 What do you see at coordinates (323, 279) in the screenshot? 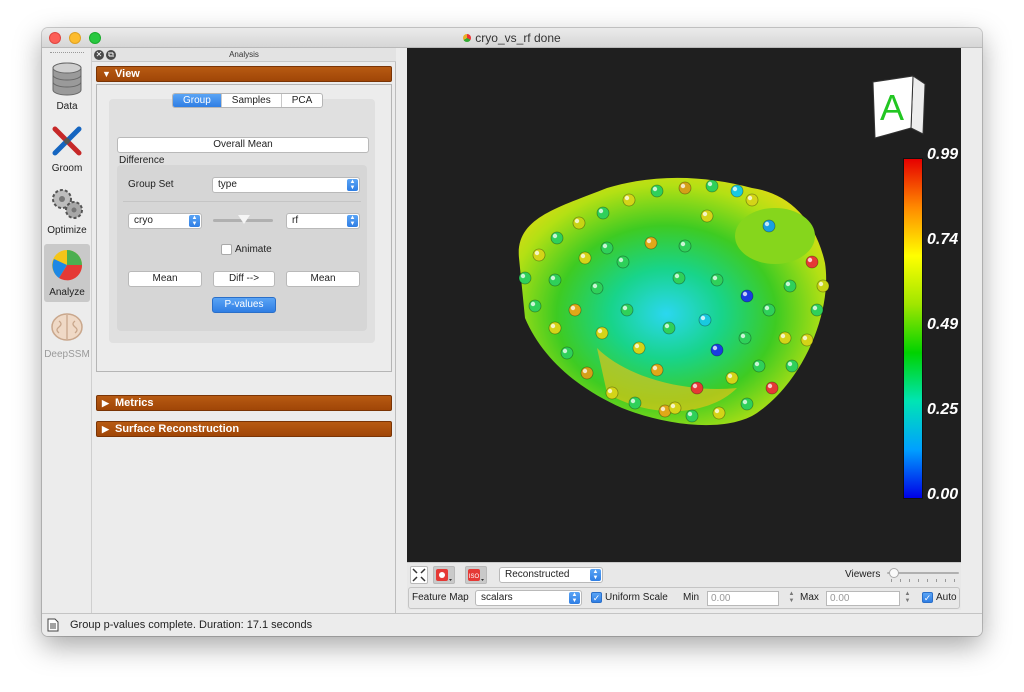
I see `mean-right-button: Mean` at bounding box center [323, 279].